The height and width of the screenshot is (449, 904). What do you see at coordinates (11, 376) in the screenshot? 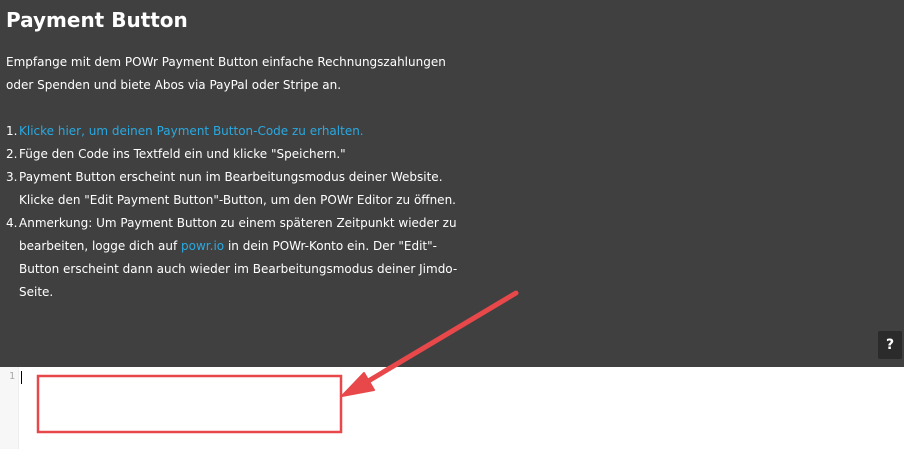
I see `line-number: 1` at bounding box center [11, 376].